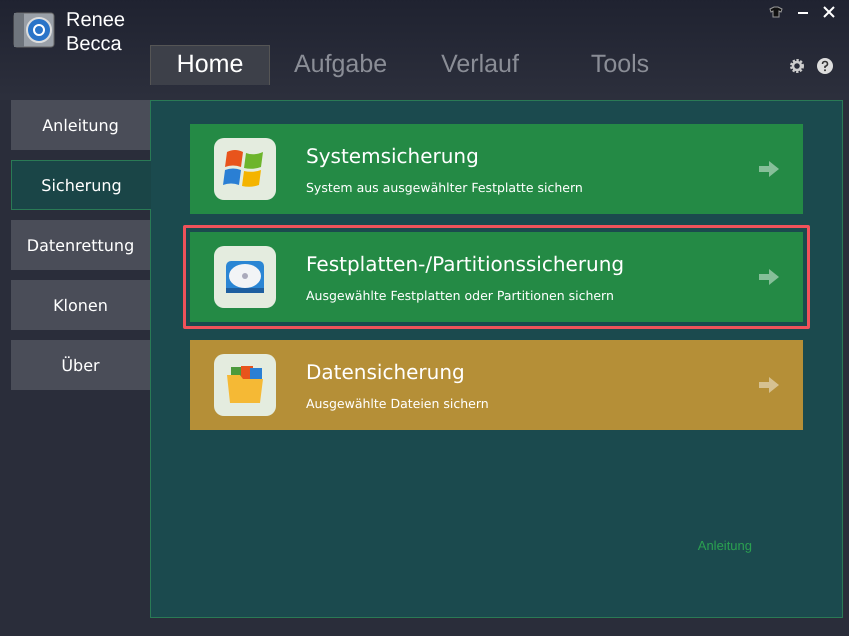  What do you see at coordinates (80, 365) in the screenshot?
I see `sidebar-item: Über` at bounding box center [80, 365].